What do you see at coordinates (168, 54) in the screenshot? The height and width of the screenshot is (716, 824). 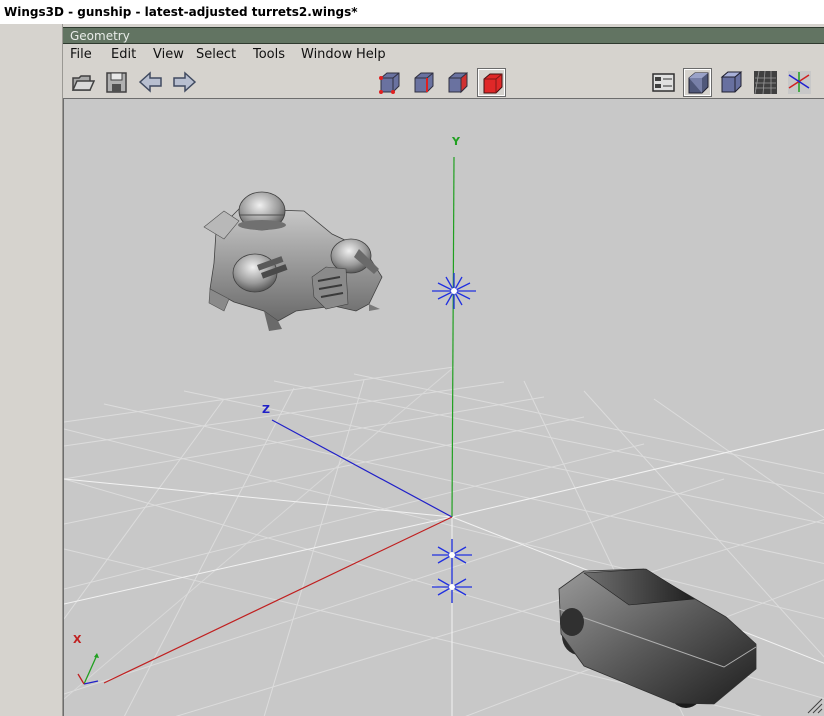 I see `menu-view: View` at bounding box center [168, 54].